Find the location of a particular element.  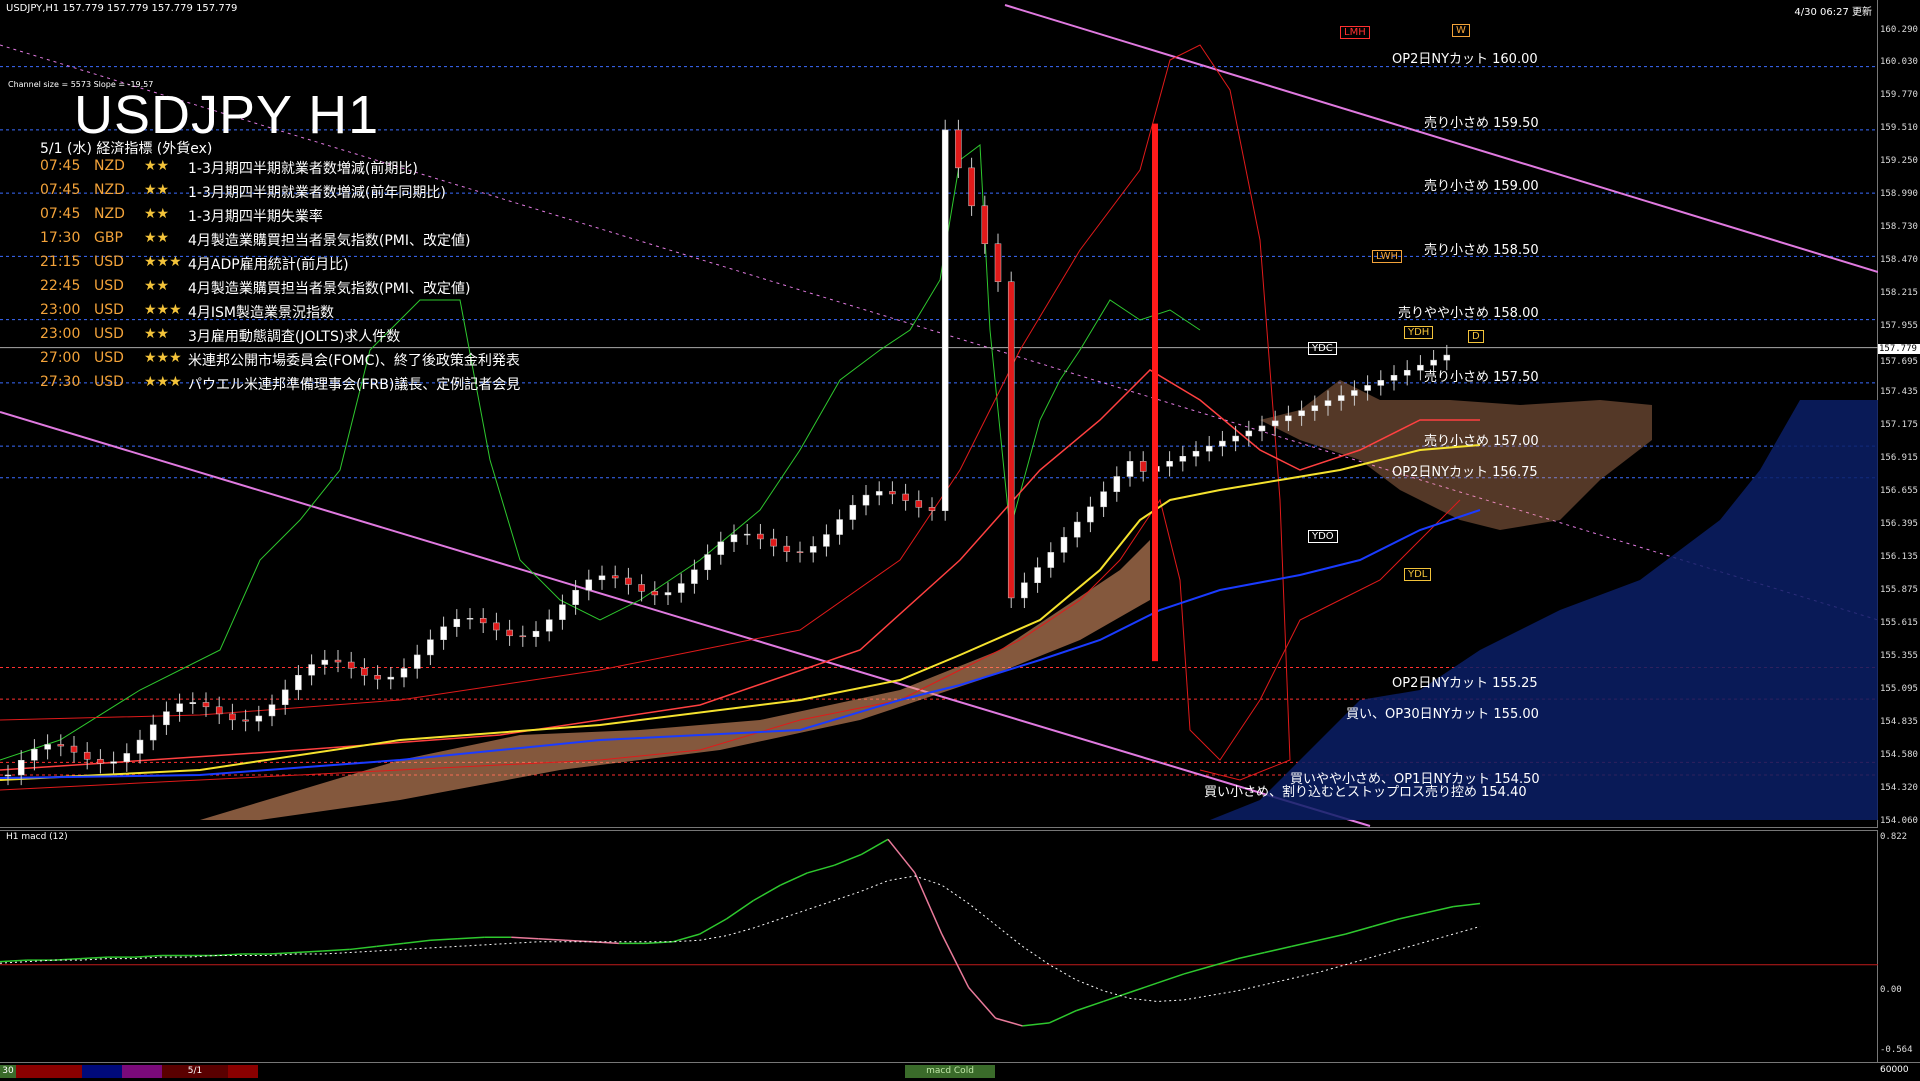

level-label: 売り小さめ 159.00 is located at coordinates (1481, 186).